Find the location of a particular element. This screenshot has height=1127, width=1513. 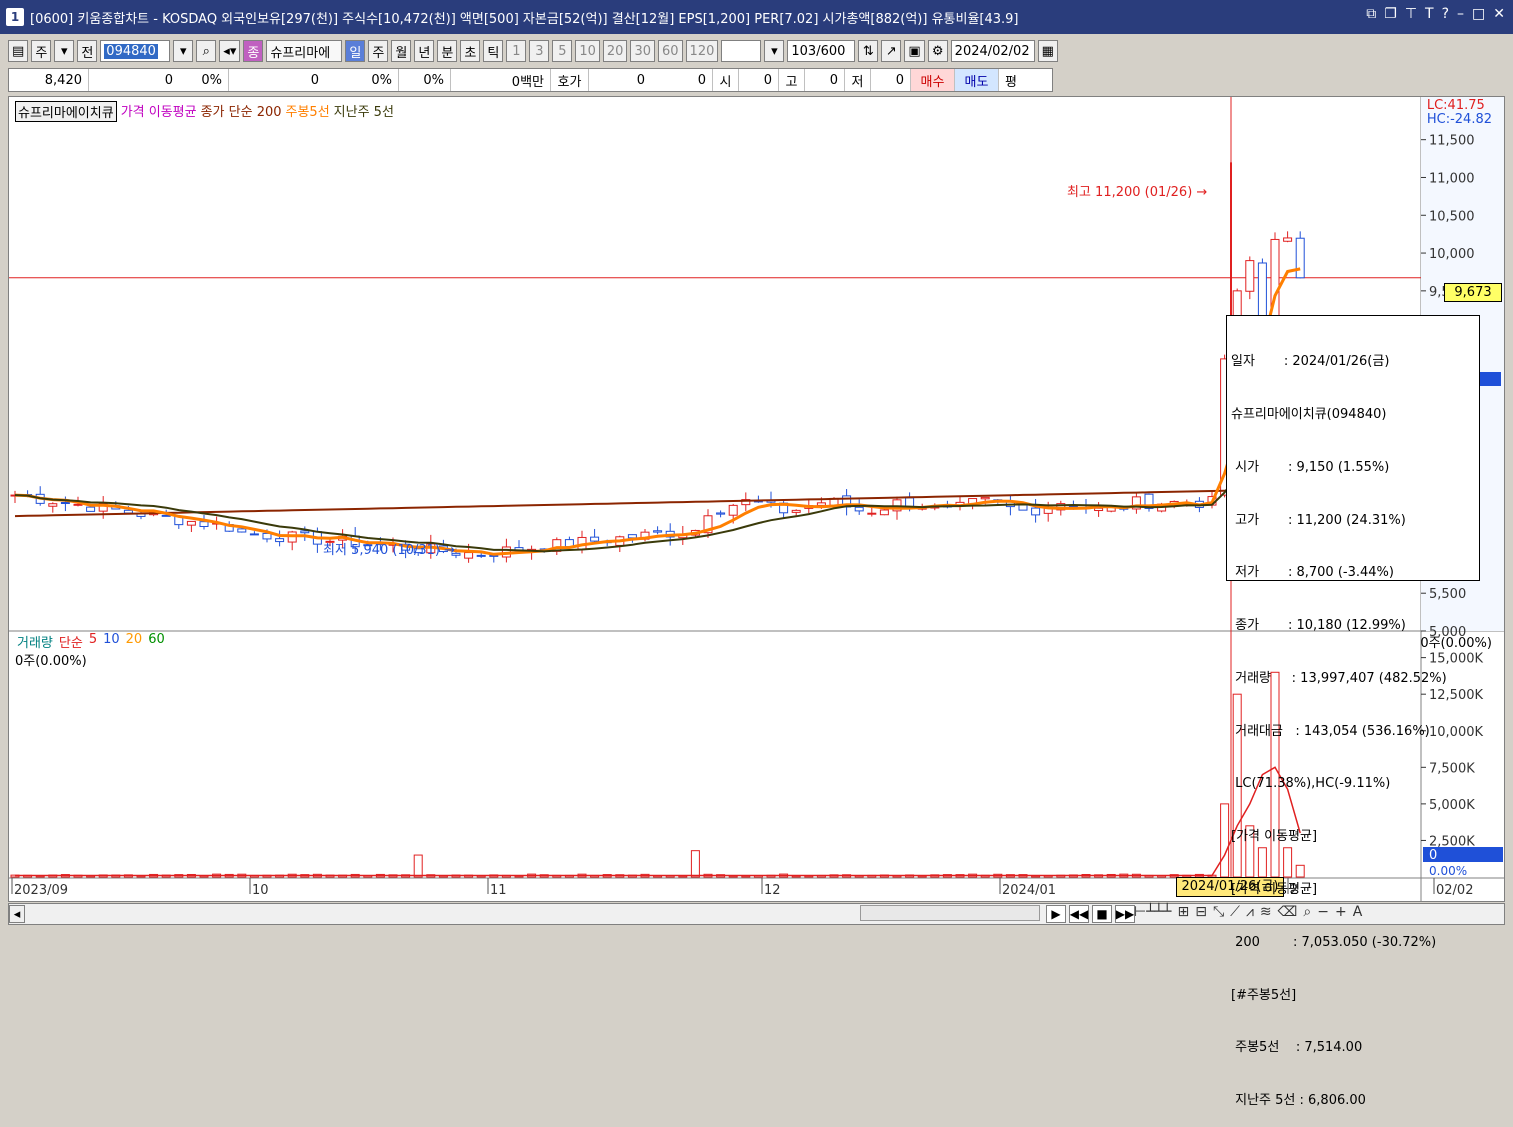

text-tool-icon: A is located at coordinates (1358, 912).